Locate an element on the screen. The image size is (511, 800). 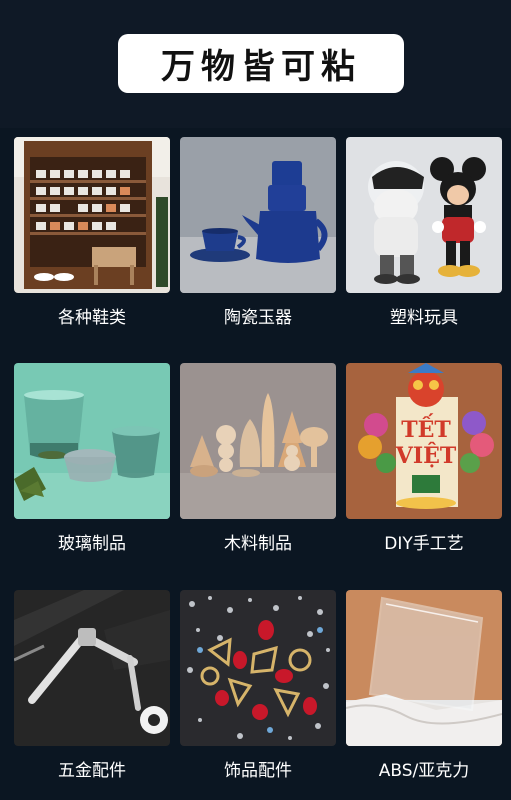
ceramic-teapot-image is located at coordinates (258, 215).